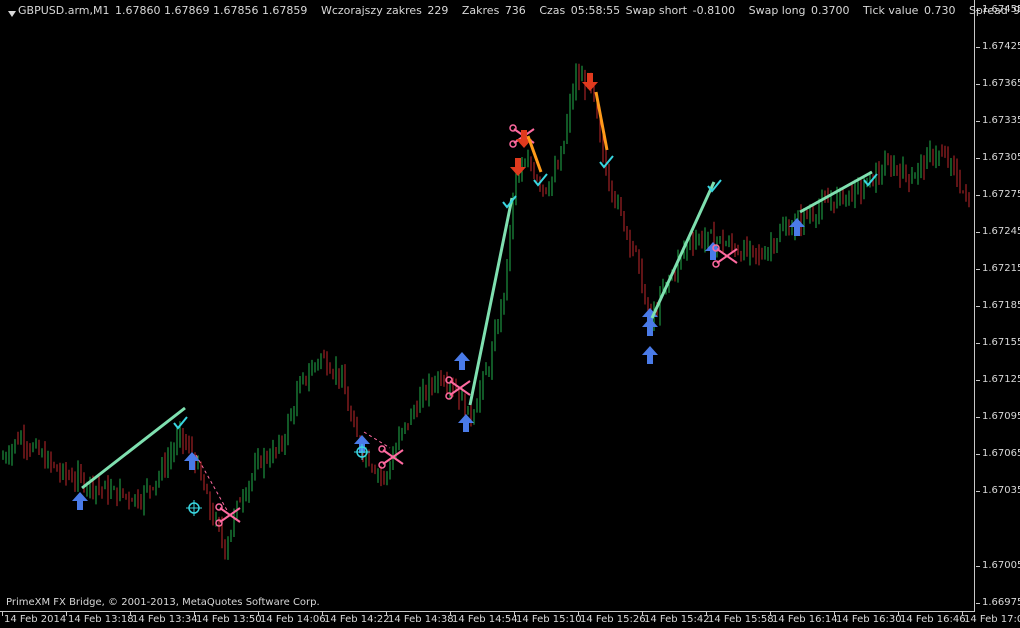 Image resolution: width=1020 pixels, height=628 pixels. What do you see at coordinates (12, 14) in the screenshot?
I see `dropdown-triangle-icon` at bounding box center [12, 14].